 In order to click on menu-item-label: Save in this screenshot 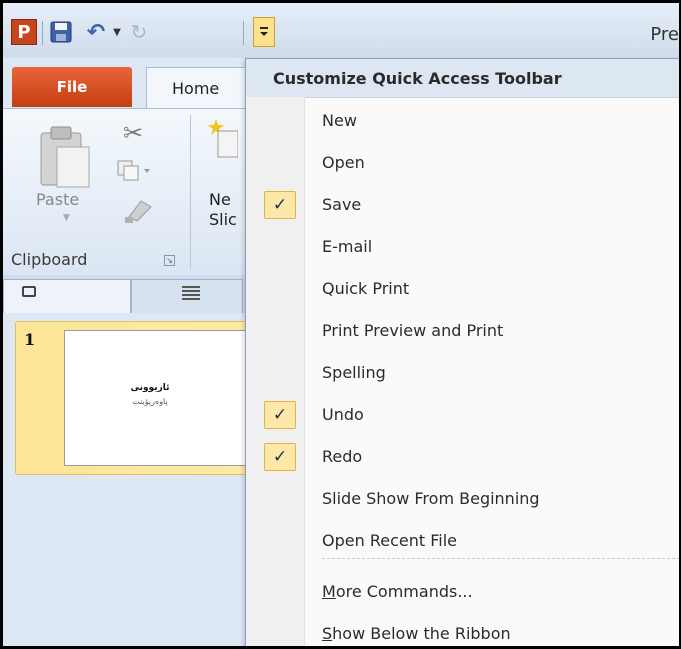, I will do `click(342, 204)`.